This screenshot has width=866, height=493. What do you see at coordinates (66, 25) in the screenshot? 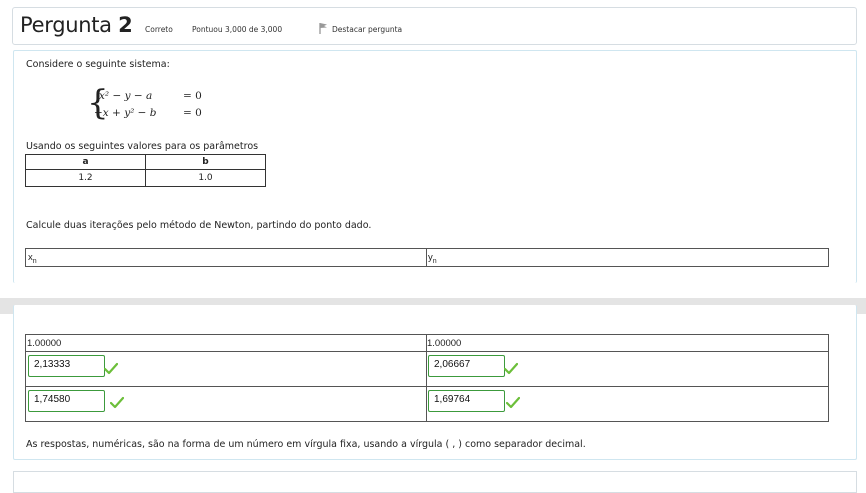
I see `question-title-prefix: Pergunta` at bounding box center [66, 25].